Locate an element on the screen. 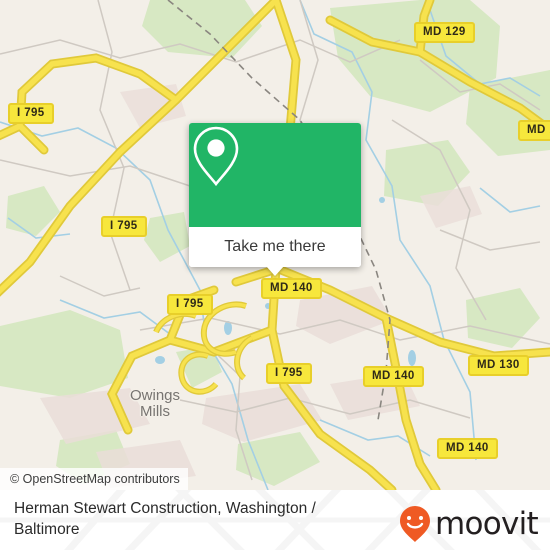  route-shield-i-795-northwest: I 795 is located at coordinates (31, 113).